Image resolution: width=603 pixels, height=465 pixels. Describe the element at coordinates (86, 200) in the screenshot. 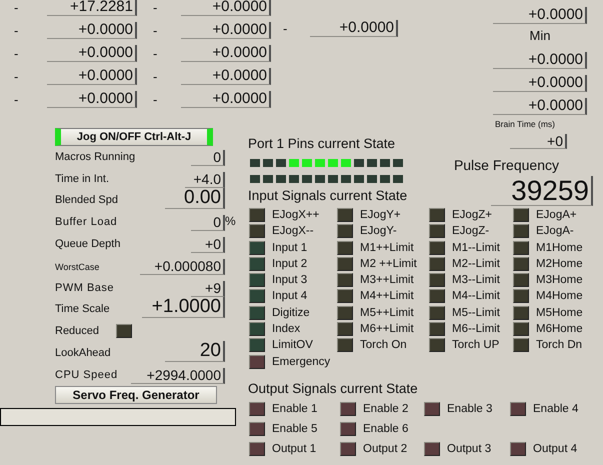

I see `stat-label: Blended Spd` at that location.